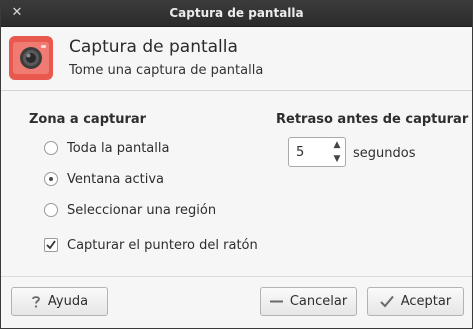  Describe the element at coordinates (337, 145) in the screenshot. I see `chevron-up-icon: ▲` at that location.